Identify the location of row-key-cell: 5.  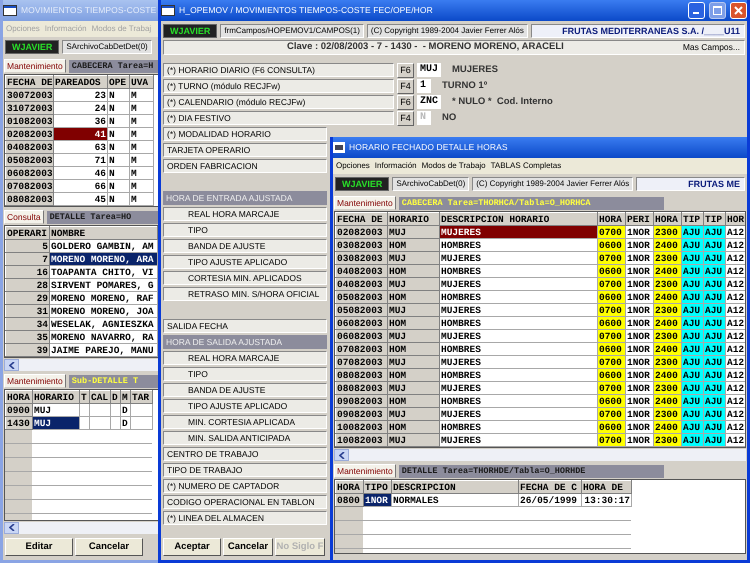
(28, 246).